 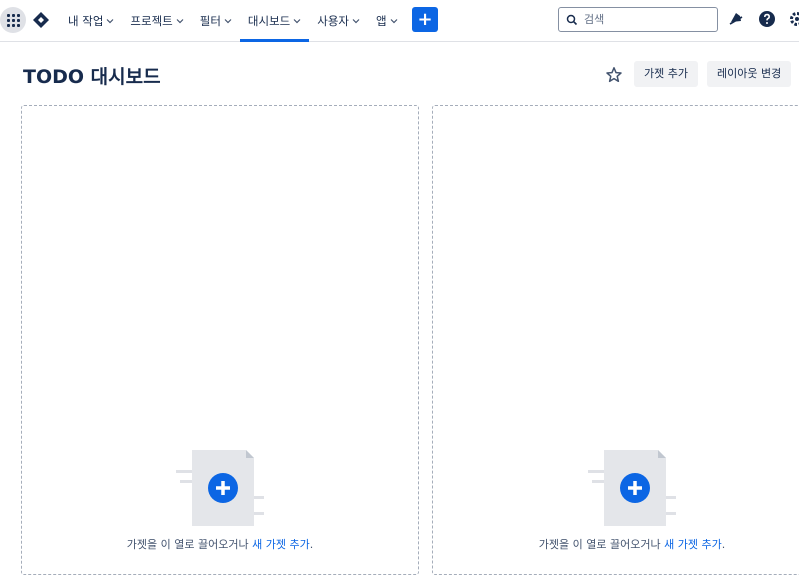 I want to click on nav-item-projects: 프로젝트, so click(x=156, y=21).